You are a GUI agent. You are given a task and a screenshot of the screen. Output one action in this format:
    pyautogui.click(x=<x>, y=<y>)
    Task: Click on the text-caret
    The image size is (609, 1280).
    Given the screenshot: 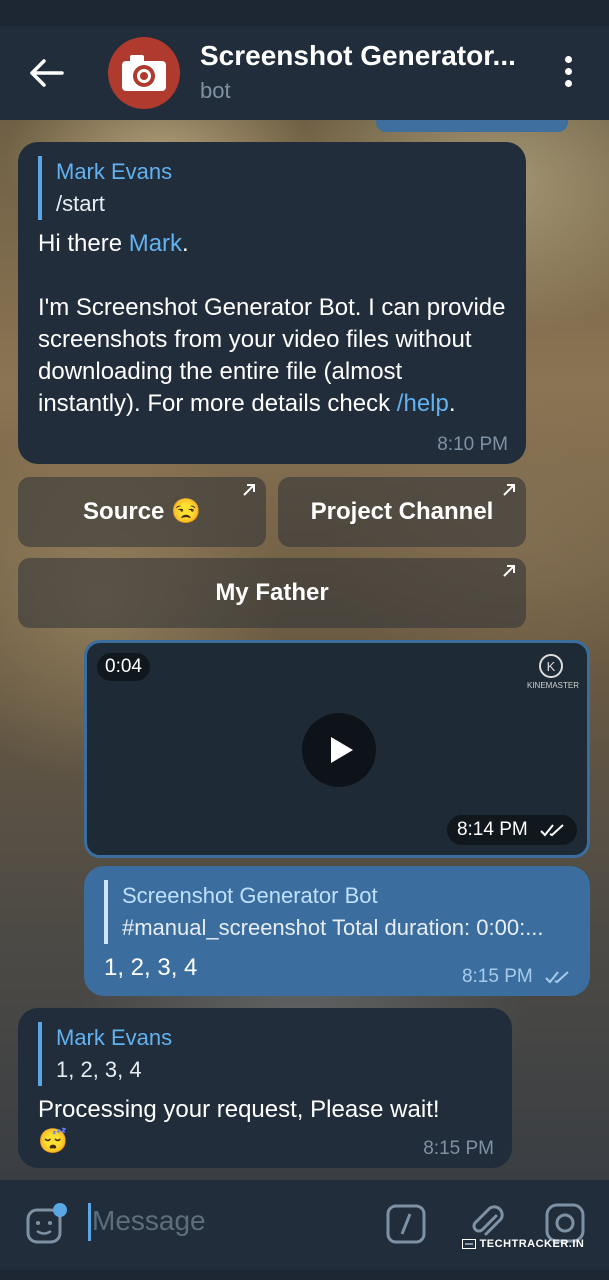 What is the action you would take?
    pyautogui.click(x=89, y=1222)
    